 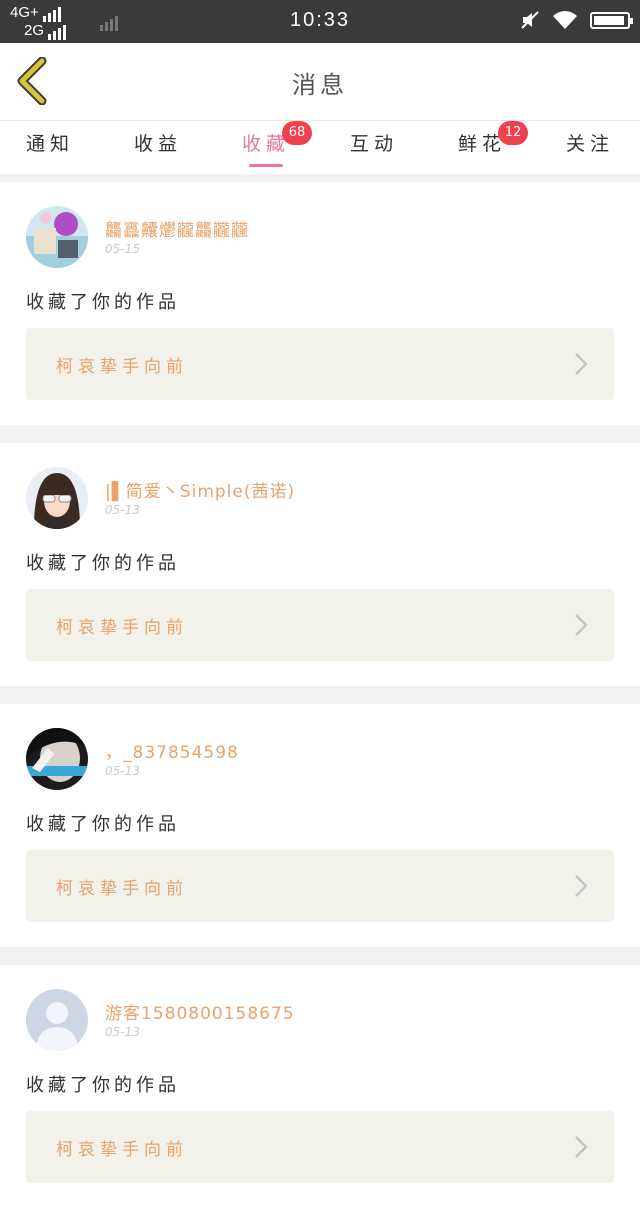 What do you see at coordinates (611, 20) in the screenshot?
I see `battery-icon` at bounding box center [611, 20].